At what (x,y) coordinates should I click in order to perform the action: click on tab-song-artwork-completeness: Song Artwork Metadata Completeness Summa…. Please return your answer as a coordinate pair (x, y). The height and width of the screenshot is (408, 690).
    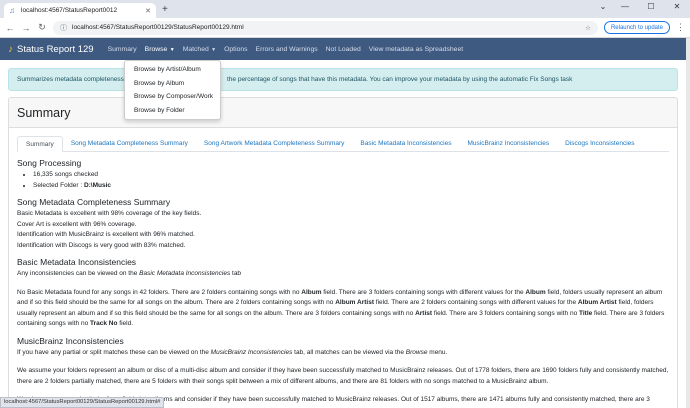
    Looking at the image, I should click on (274, 143).